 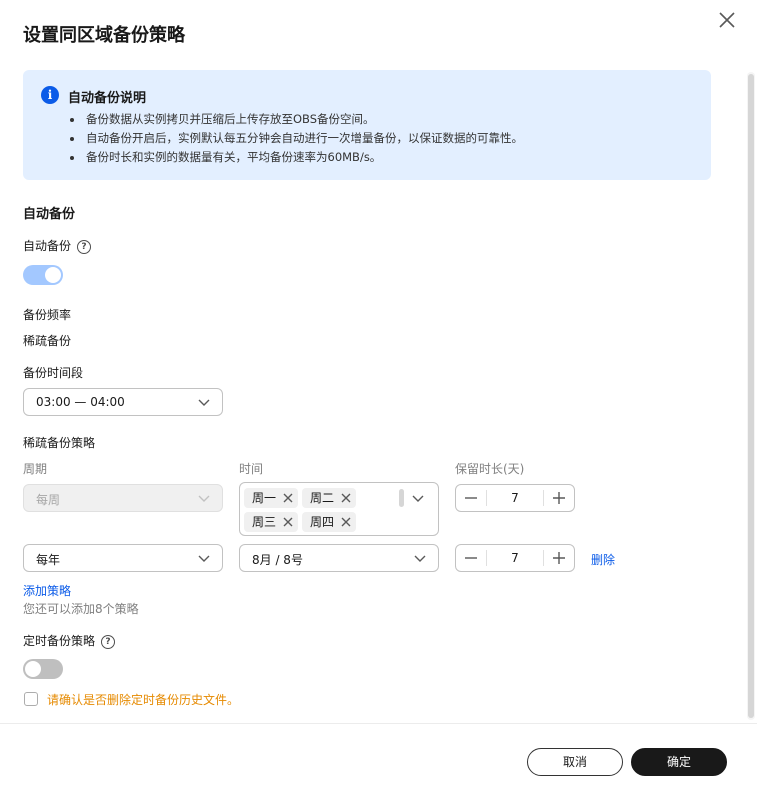 What do you see at coordinates (401, 498) in the screenshot?
I see `multiselect-scrollbar` at bounding box center [401, 498].